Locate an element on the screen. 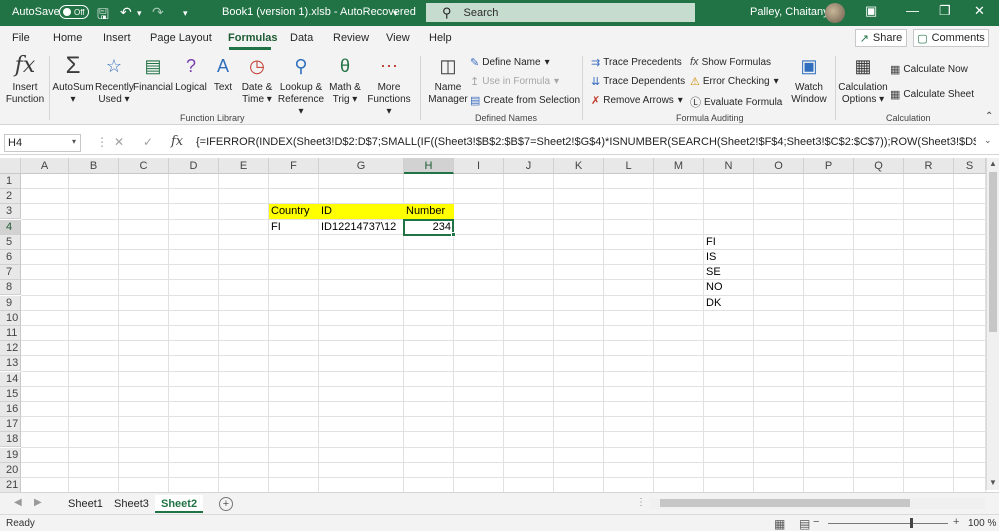  autosave-toggle: Off is located at coordinates (74, 12).